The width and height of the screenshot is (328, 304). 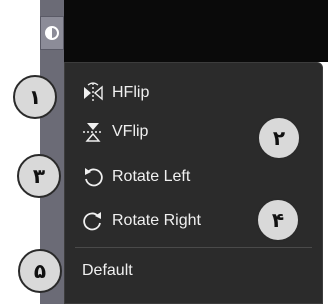 I want to click on menu-item-label: VFlip, so click(x=130, y=131).